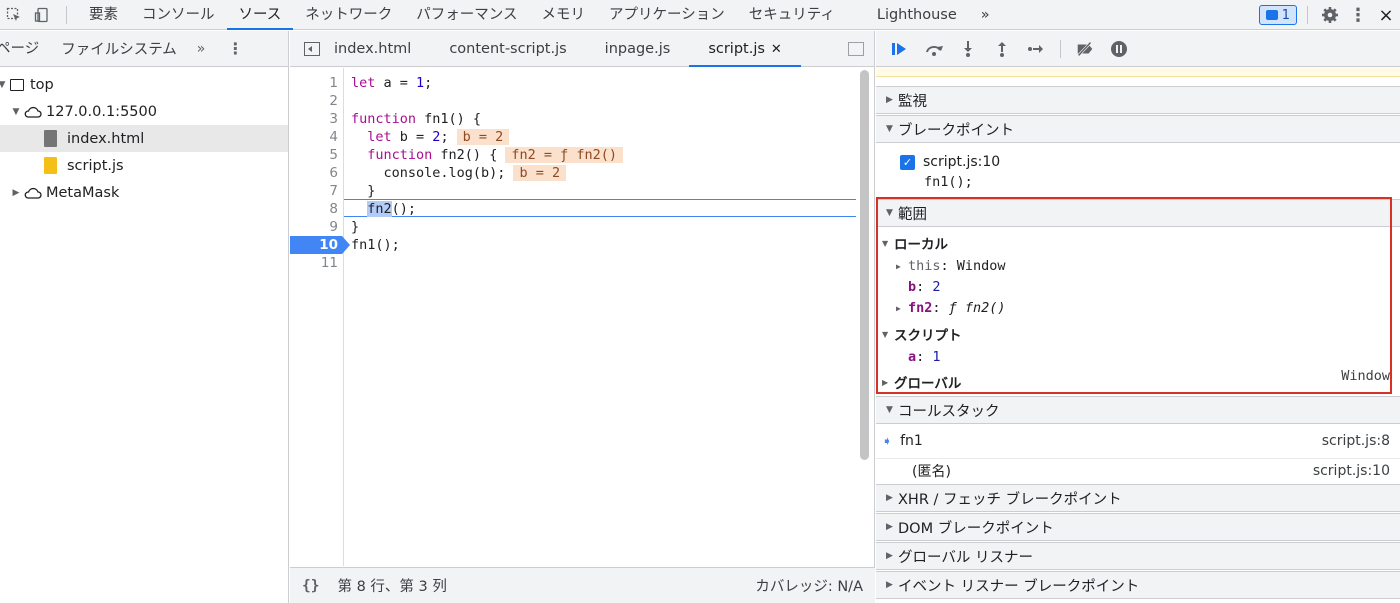 Image resolution: width=1400 pixels, height=603 pixels. Describe the element at coordinates (348, 15) in the screenshot. I see `tab-network: ネットワーク` at that location.